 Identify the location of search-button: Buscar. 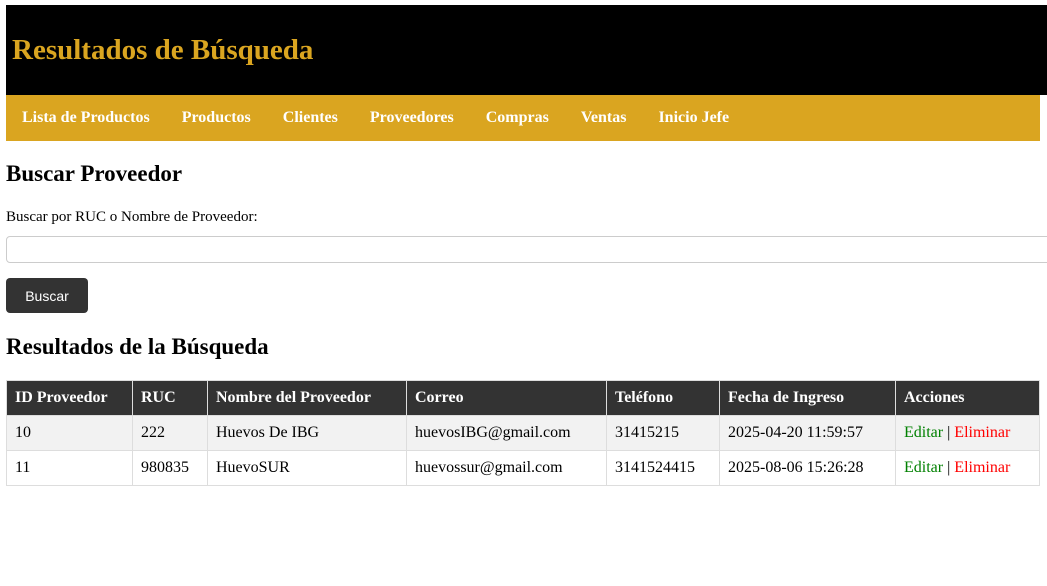
(47, 295).